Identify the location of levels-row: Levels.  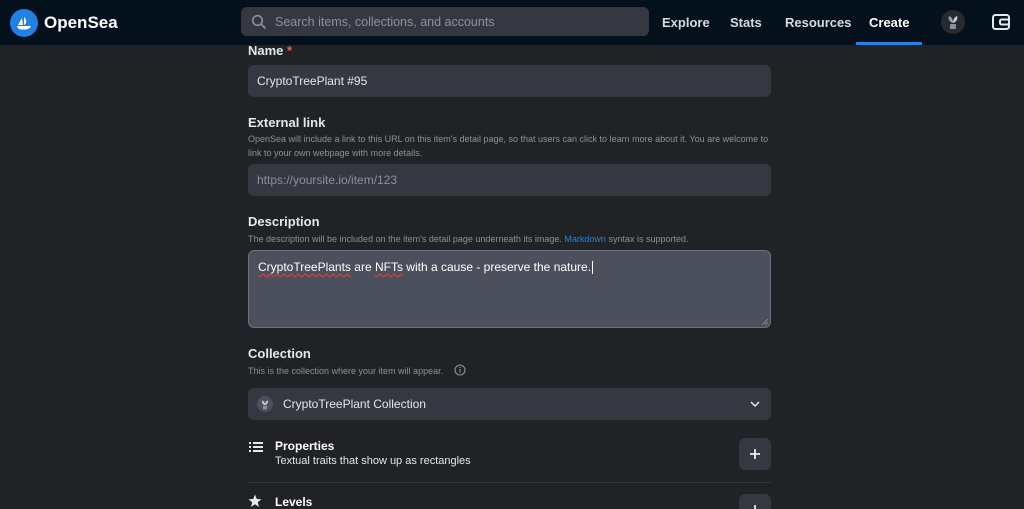
(509, 501).